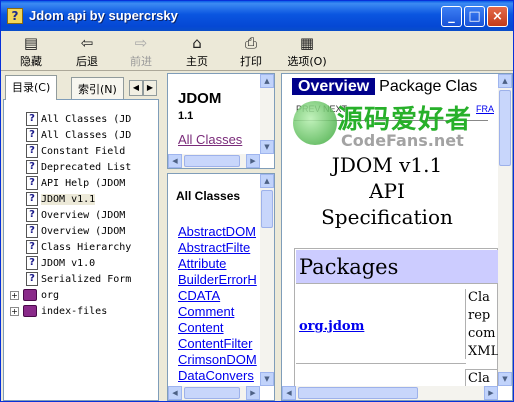 The image size is (514, 402). What do you see at coordinates (92, 280) in the screenshot?
I see `tree-item: ? Serialized Form` at bounding box center [92, 280].